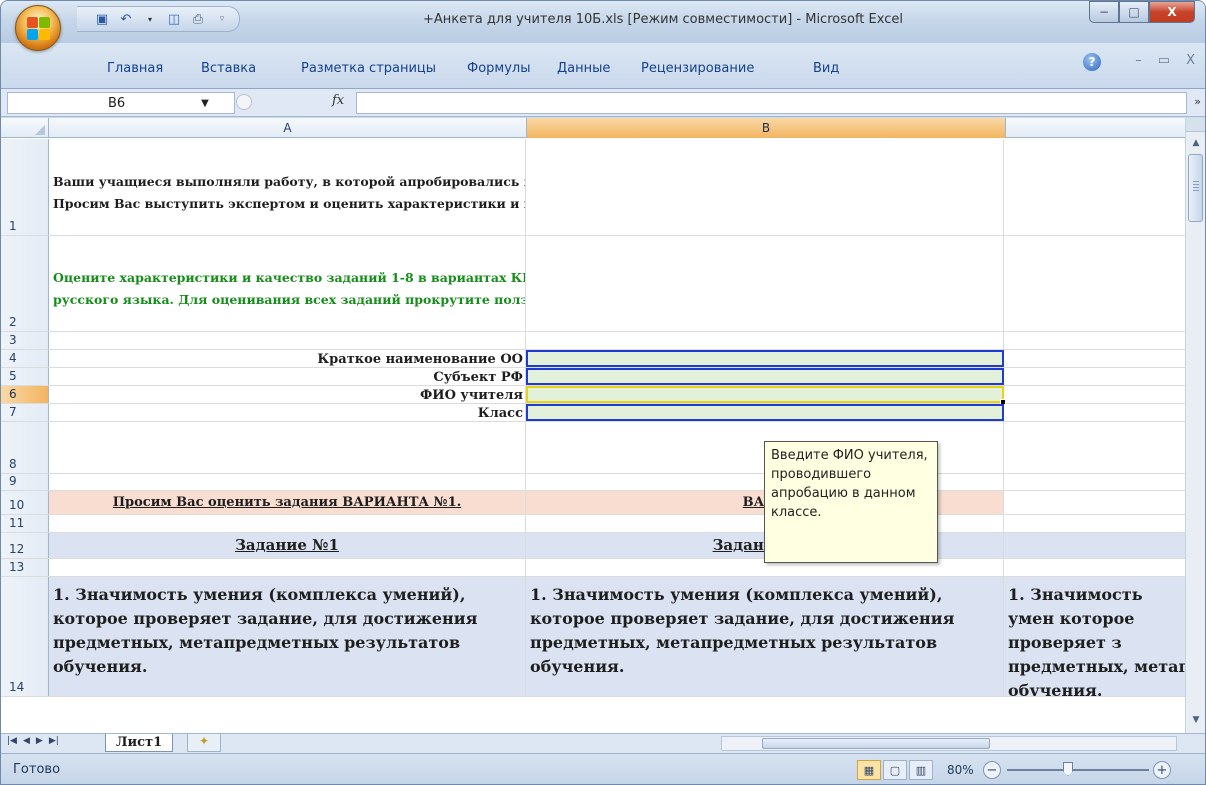  What do you see at coordinates (921, 770) in the screenshot?
I see `page-break-view-icon: ▥` at bounding box center [921, 770].